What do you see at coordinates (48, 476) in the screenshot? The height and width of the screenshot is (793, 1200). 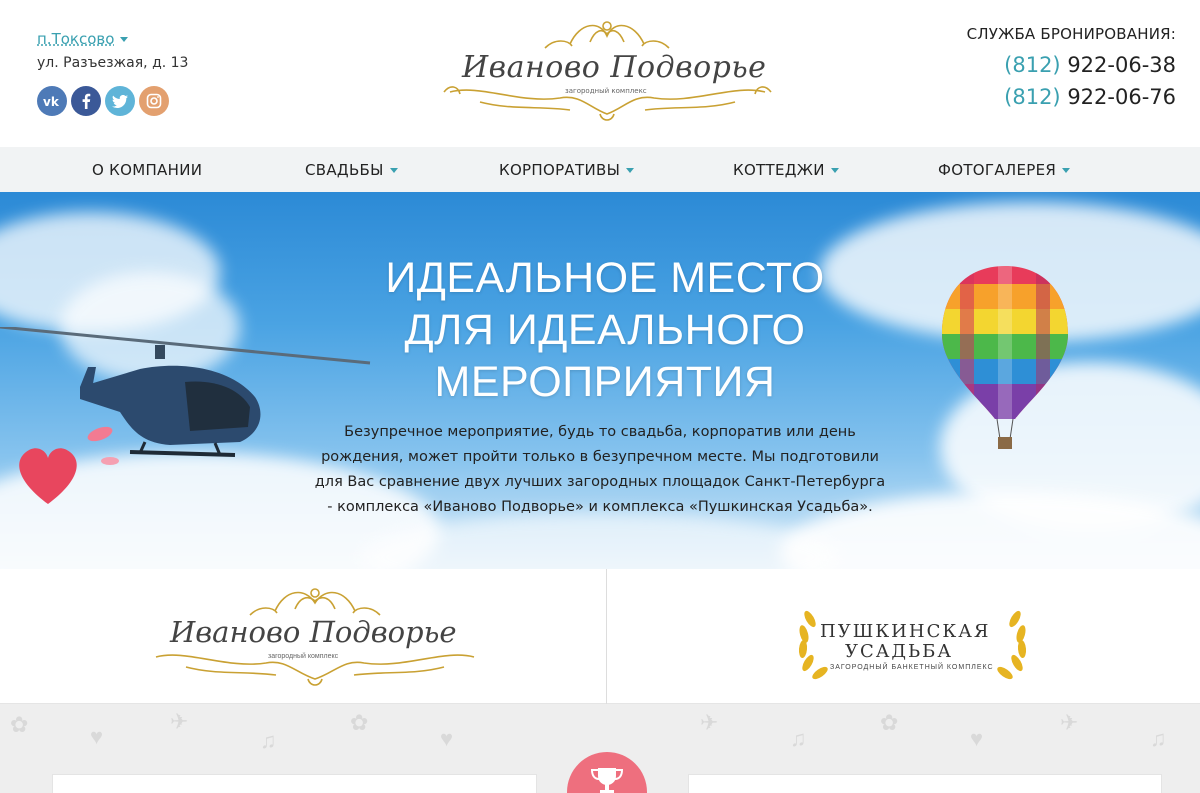 I see `heart-image` at bounding box center [48, 476].